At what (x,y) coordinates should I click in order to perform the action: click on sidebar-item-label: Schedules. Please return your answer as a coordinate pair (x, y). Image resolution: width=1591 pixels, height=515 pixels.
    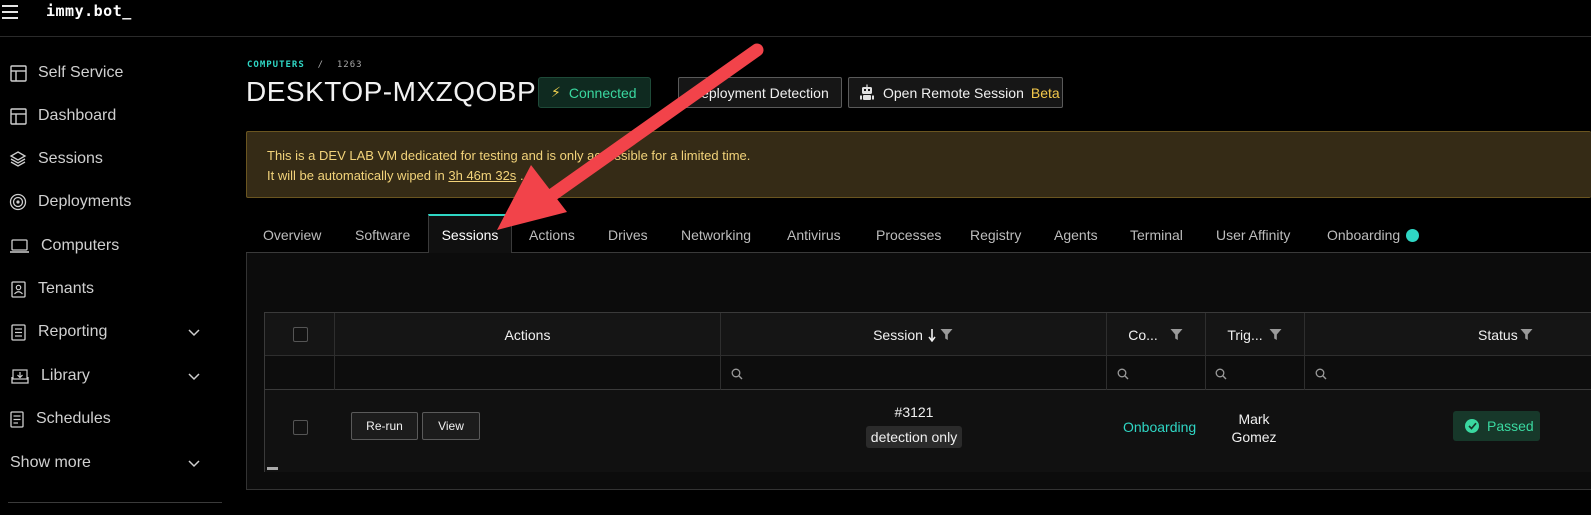
    Looking at the image, I should click on (73, 418).